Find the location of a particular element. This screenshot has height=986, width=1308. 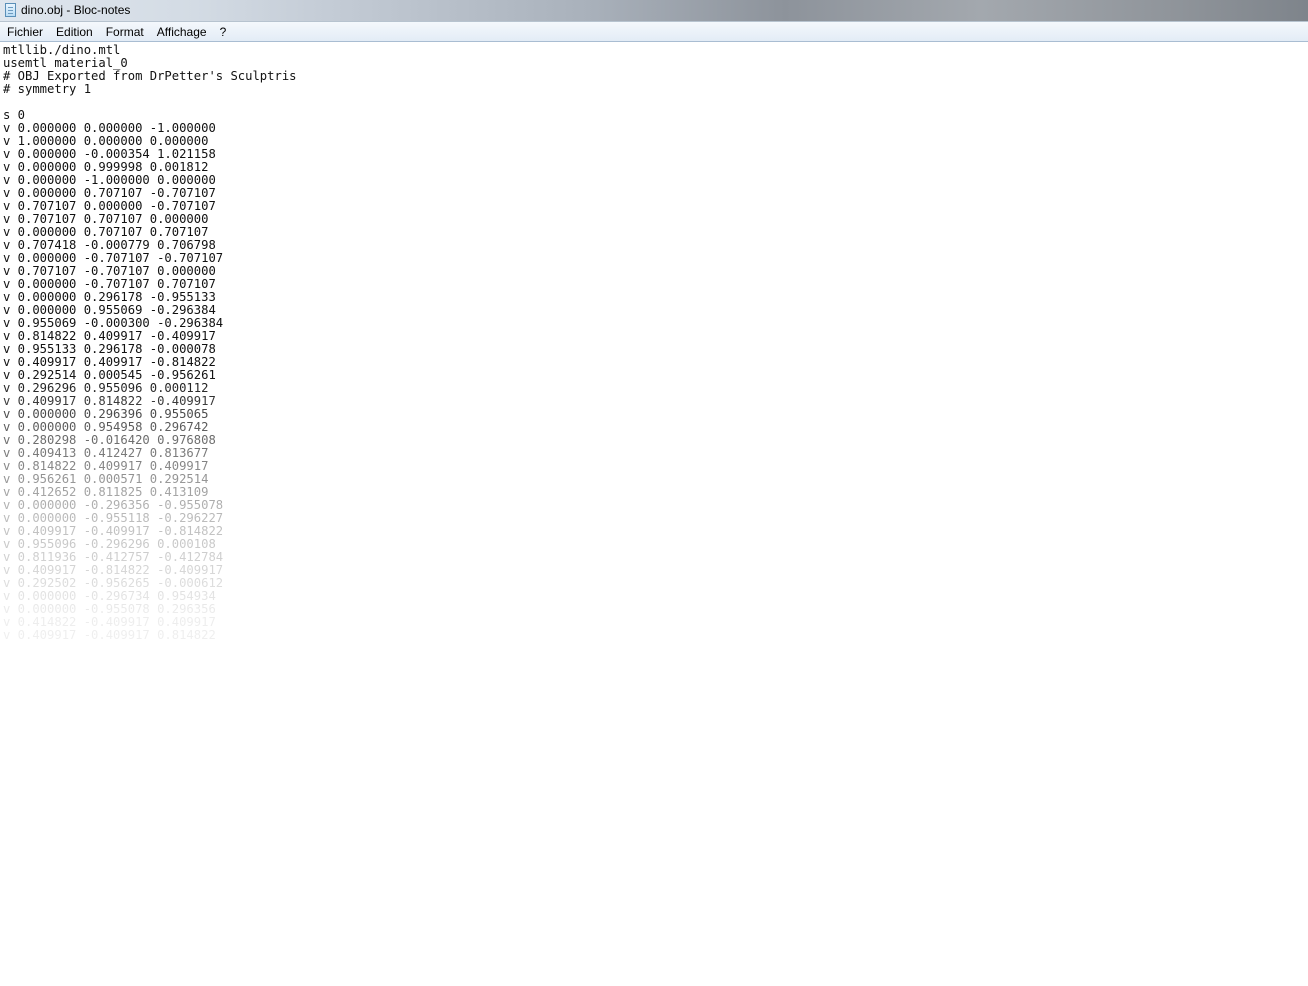

menu-format: Format is located at coordinates (125, 32).